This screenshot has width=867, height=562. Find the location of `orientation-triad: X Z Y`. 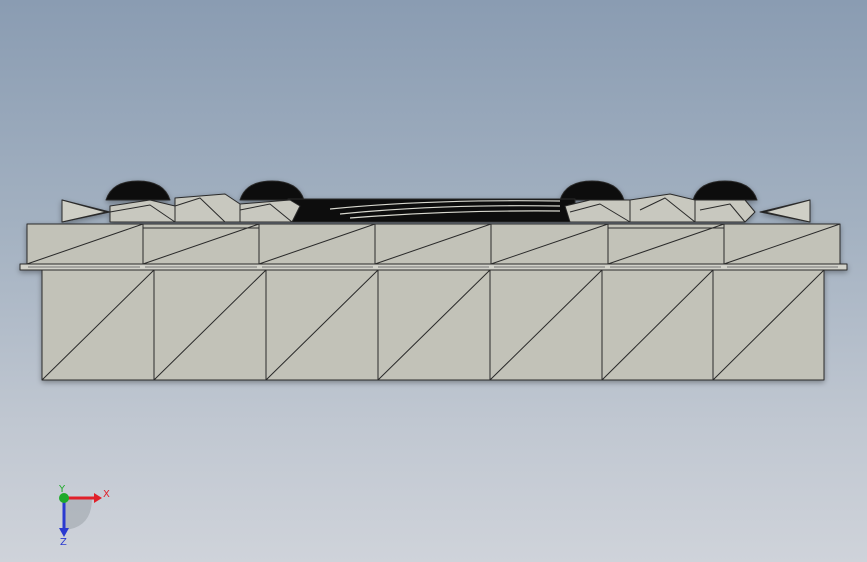

orientation-triad: X Z Y is located at coordinates (84, 516).